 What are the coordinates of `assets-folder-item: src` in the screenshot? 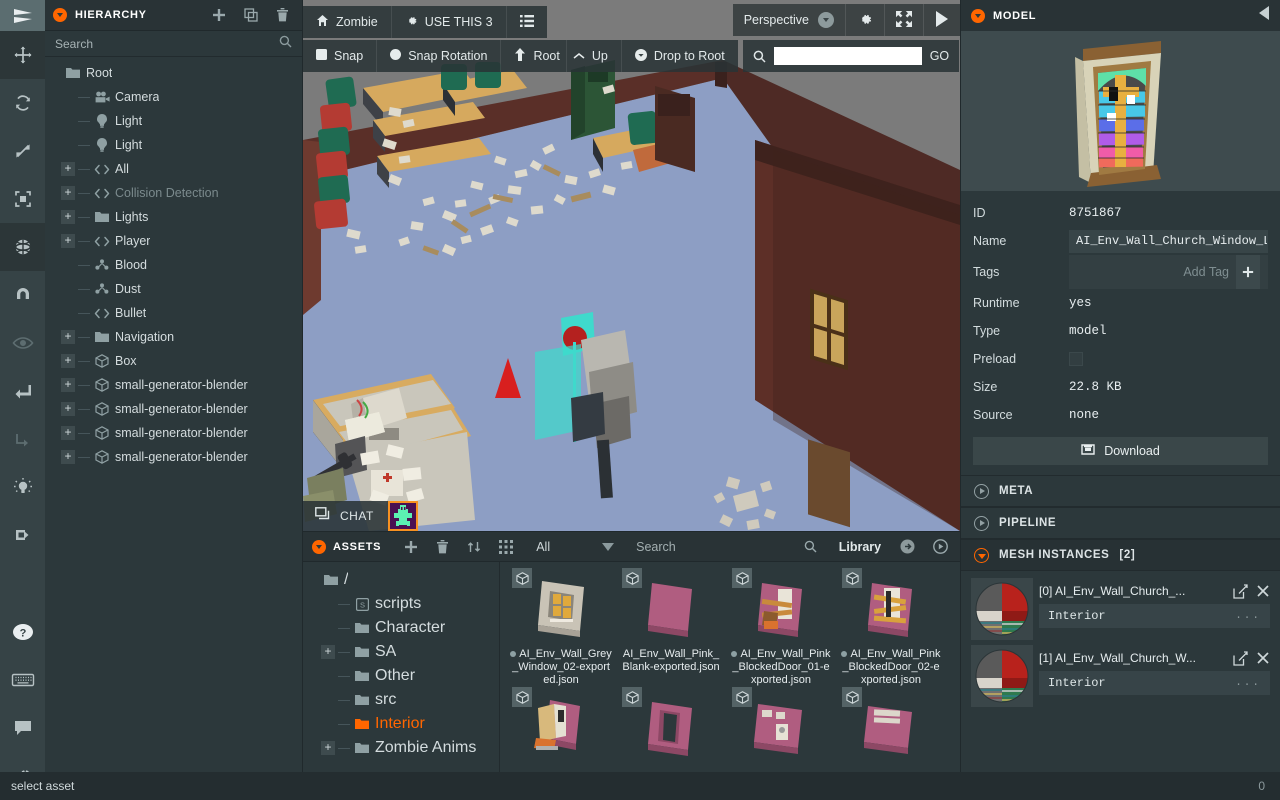 It's located at (401, 700).